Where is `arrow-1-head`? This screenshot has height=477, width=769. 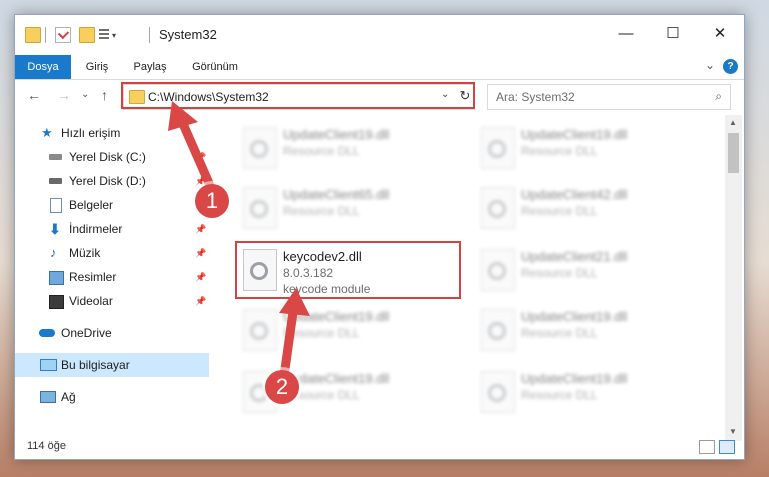 arrow-1-head is located at coordinates (183, 116).